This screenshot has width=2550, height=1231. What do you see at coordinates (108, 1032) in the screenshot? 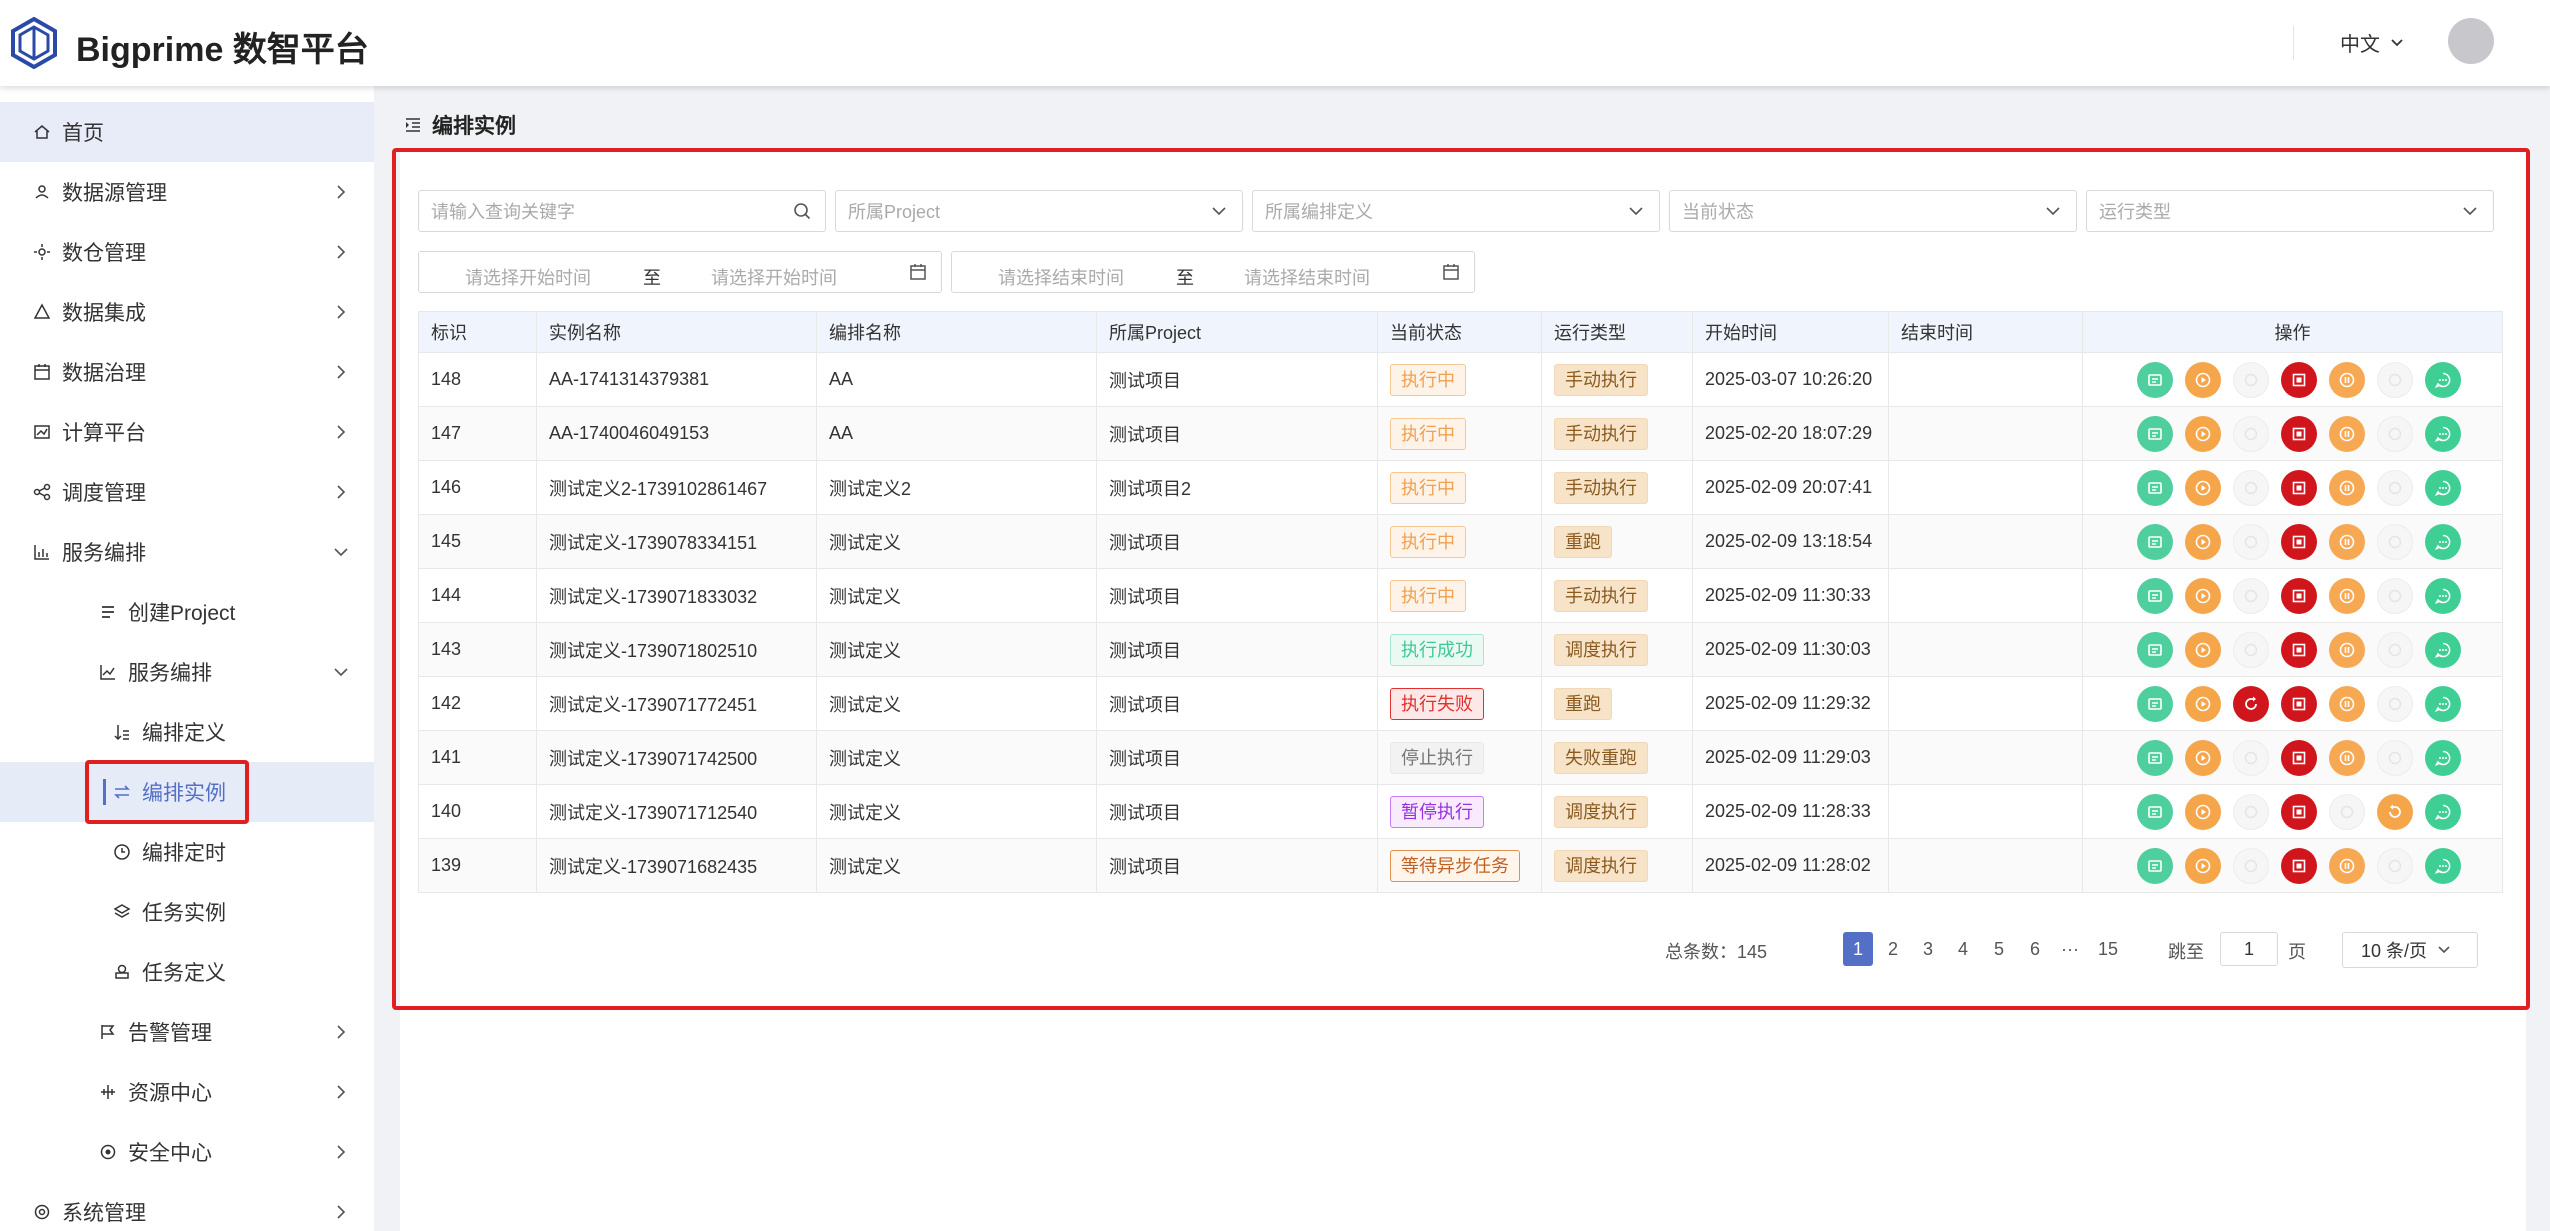
I see `flag-icon` at bounding box center [108, 1032].